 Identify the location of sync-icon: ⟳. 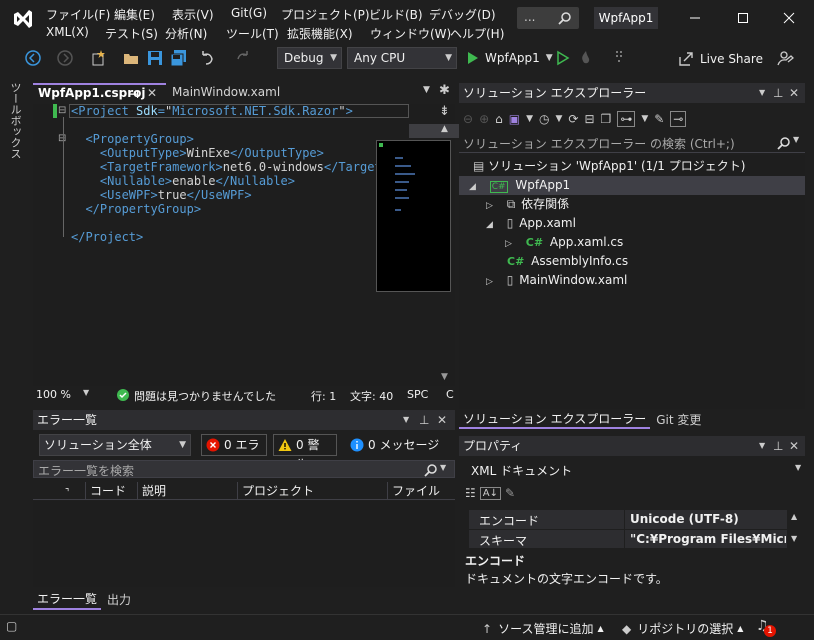
(573, 119).